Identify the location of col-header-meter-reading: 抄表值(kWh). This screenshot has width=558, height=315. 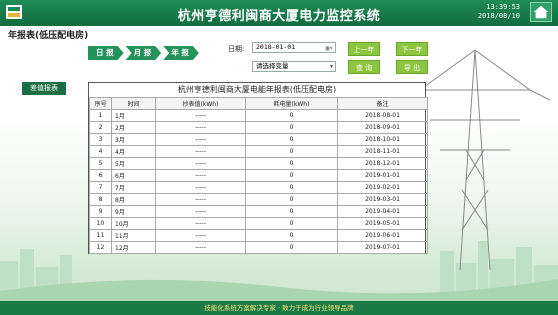
(200, 103).